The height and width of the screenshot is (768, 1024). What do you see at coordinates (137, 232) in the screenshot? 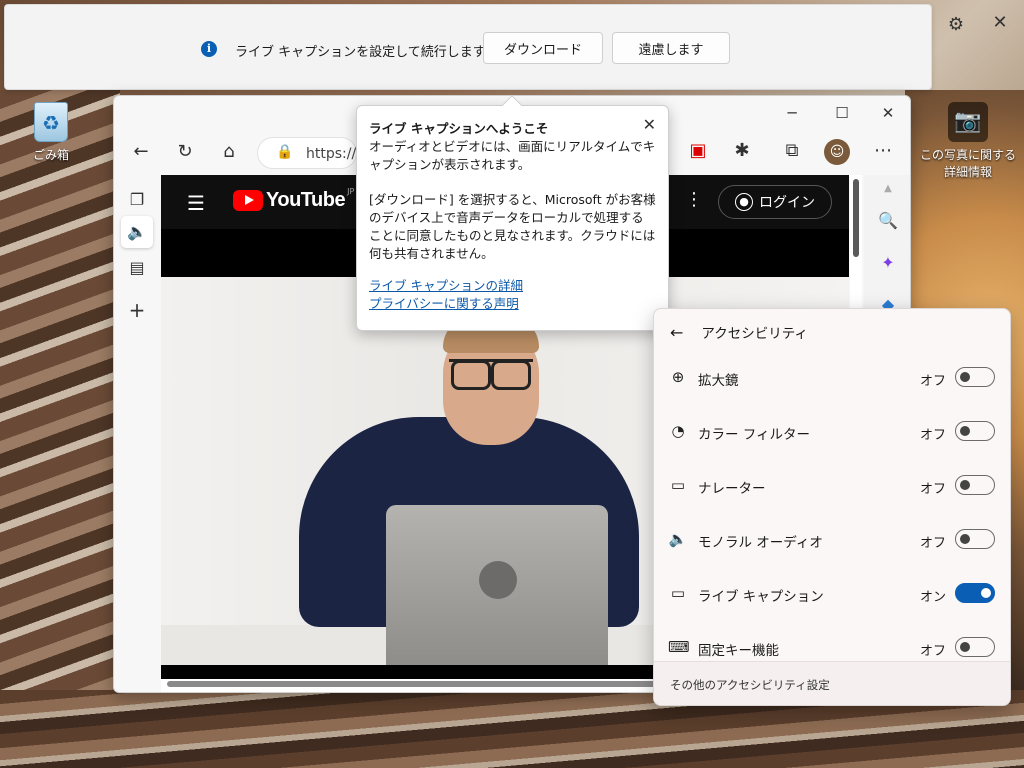
I see `speaker-tab-icon: 🔈` at bounding box center [137, 232].